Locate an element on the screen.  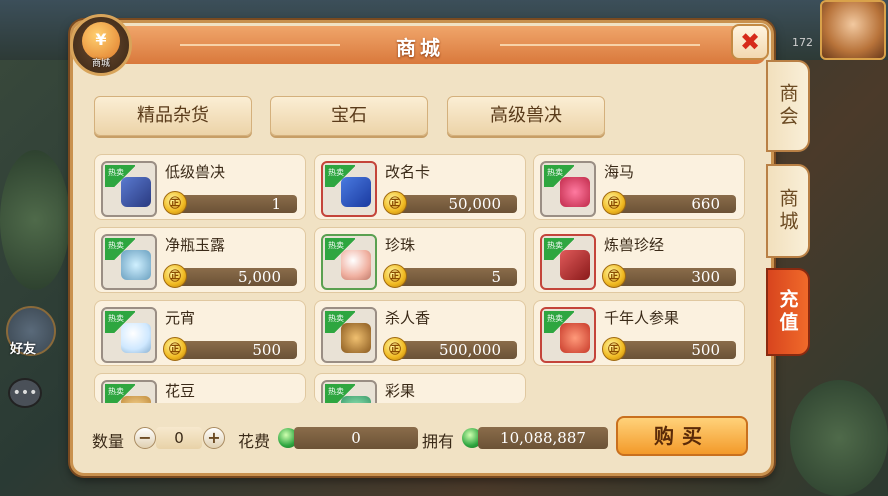
money-bag-icon: ¥ is located at coordinates (101, 41).